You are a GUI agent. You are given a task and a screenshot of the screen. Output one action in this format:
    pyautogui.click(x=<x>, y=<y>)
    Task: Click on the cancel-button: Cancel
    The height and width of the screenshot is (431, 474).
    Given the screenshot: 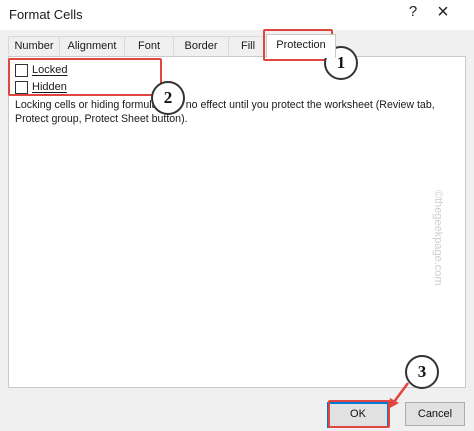 What is the action you would take?
    pyautogui.click(x=435, y=414)
    